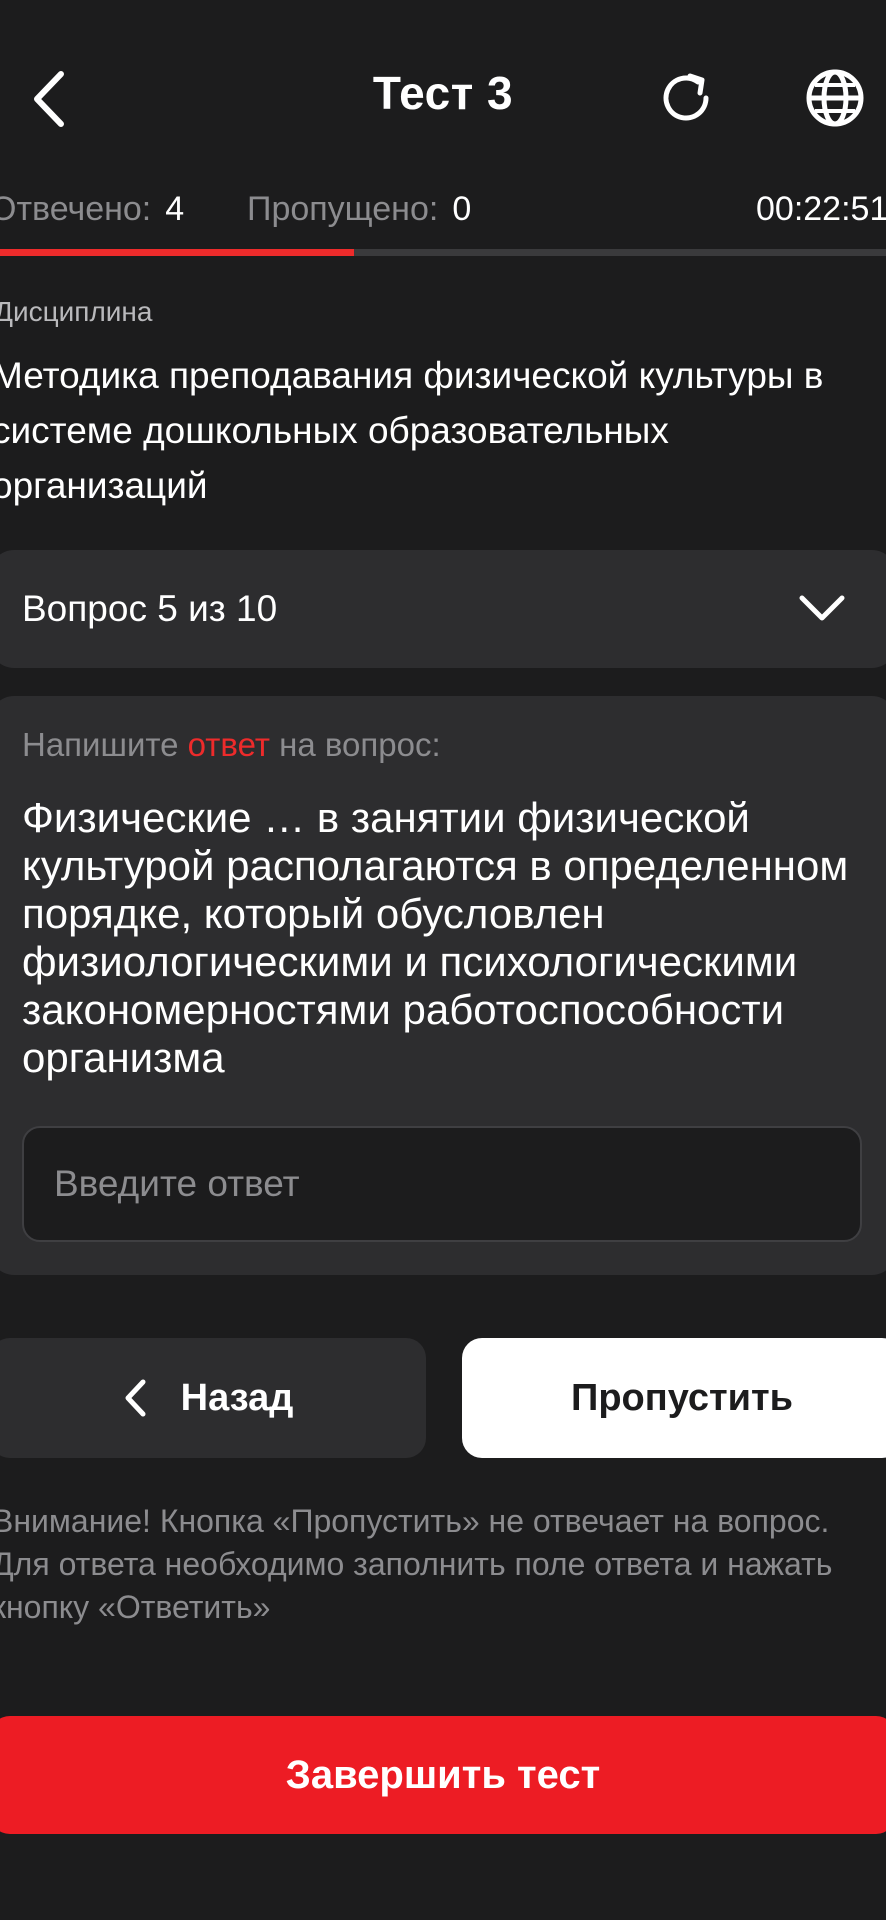 Image resolution: width=886 pixels, height=1920 pixels. Describe the element at coordinates (821, 209) in the screenshot. I see `timer: 00:22:51` at that location.